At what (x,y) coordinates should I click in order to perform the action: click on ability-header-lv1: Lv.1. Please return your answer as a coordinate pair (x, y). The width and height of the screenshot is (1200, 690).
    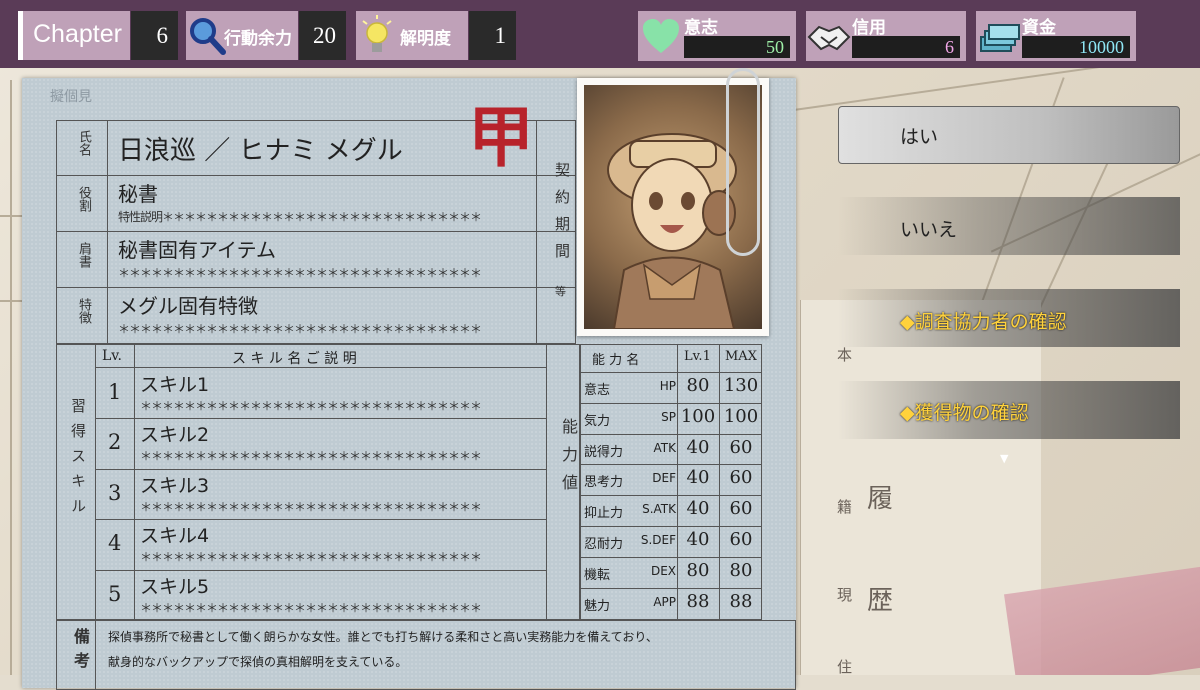
    Looking at the image, I should click on (697, 356).